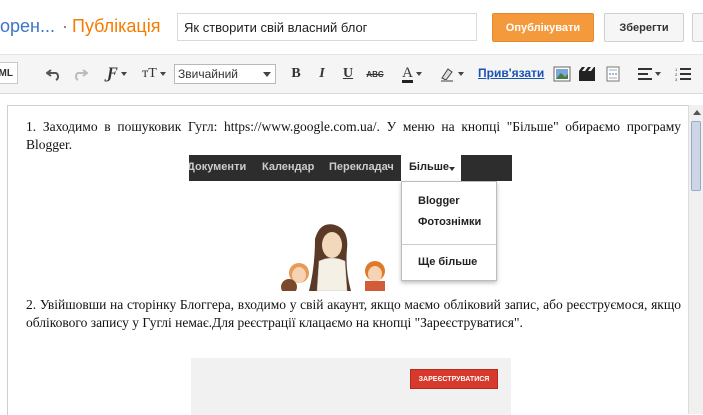 This screenshot has height=415, width=703. What do you see at coordinates (116, 26) in the screenshot?
I see `page-title: Публікація` at bounding box center [116, 26].